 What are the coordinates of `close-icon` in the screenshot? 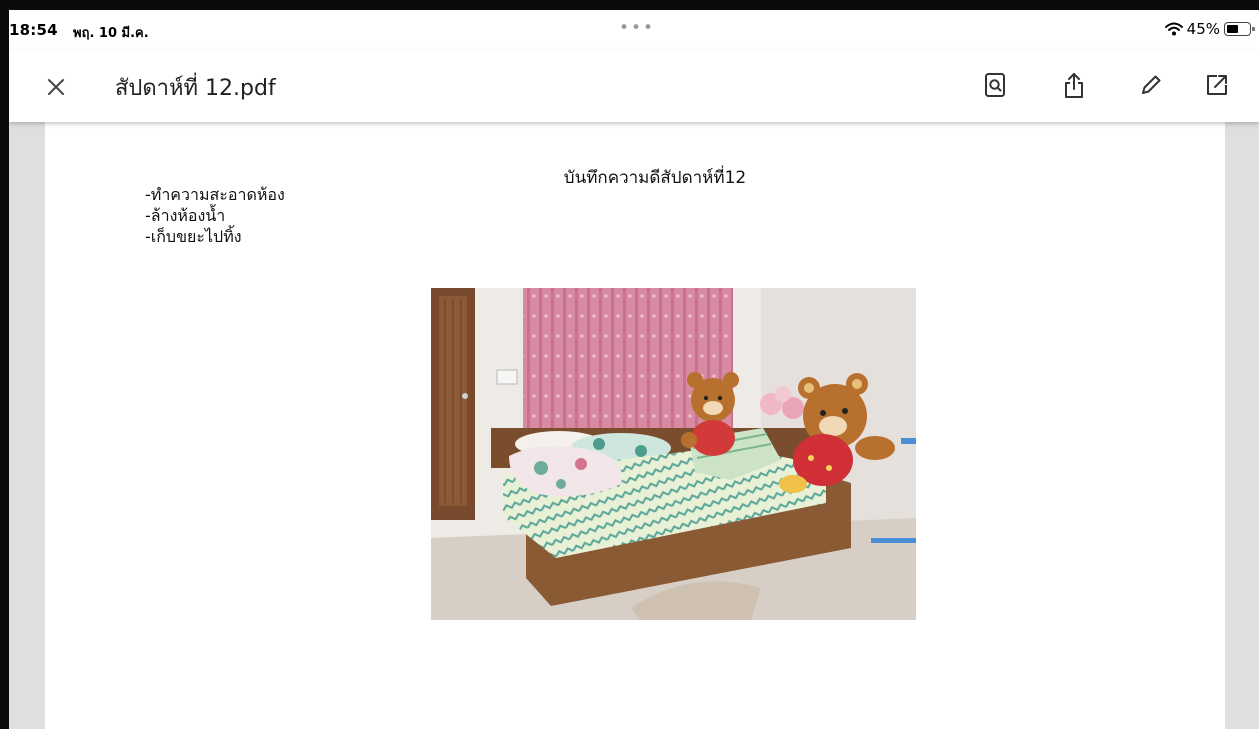 It's located at (56, 87).